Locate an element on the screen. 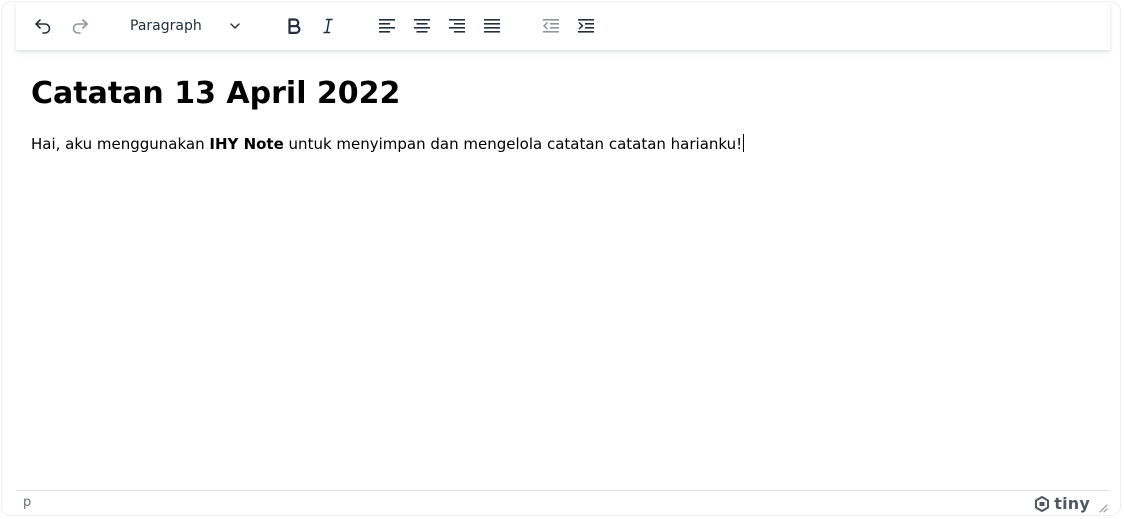 Image resolution: width=1124 pixels, height=519 pixels. align-left-button is located at coordinates (387, 26).